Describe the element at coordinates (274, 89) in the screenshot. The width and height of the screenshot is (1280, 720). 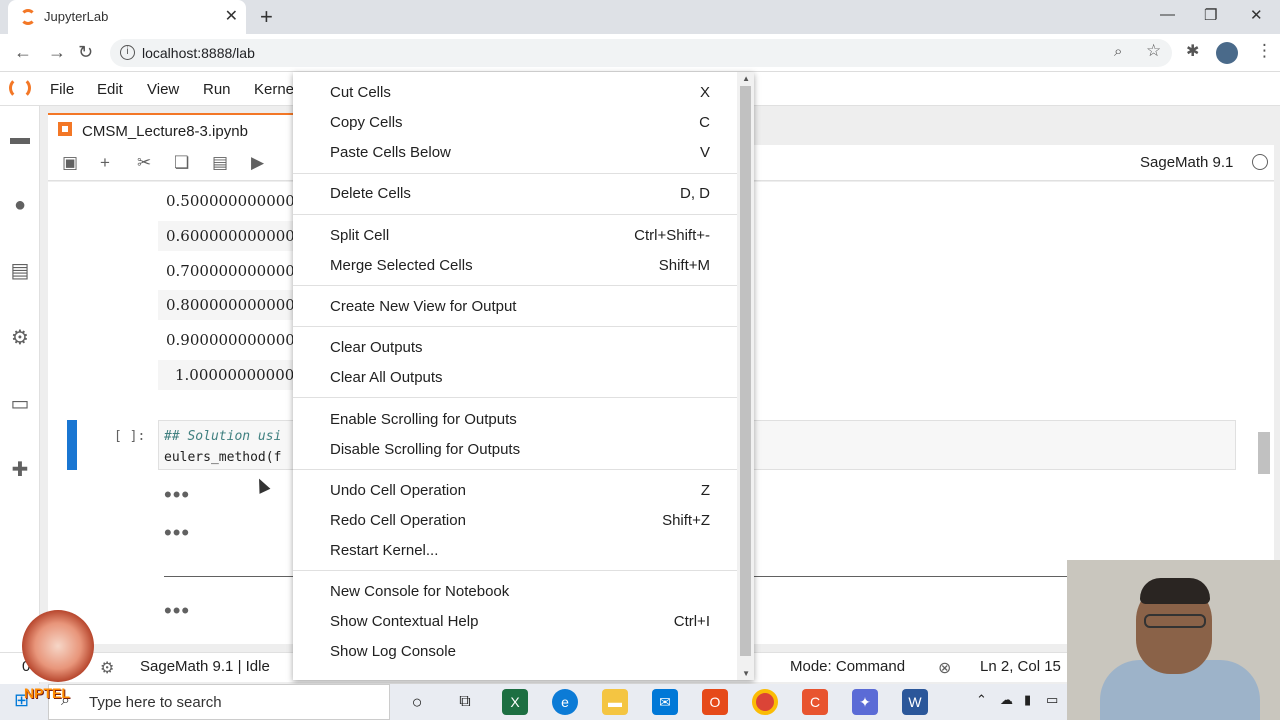
I see `menu-kernel: Kerne` at that location.